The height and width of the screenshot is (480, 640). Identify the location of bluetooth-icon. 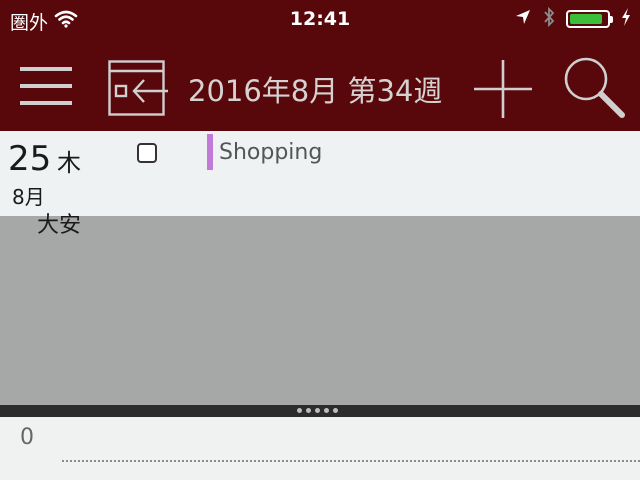
(549, 19).